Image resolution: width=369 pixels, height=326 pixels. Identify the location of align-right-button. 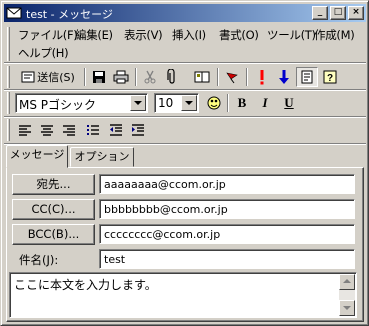
(69, 130).